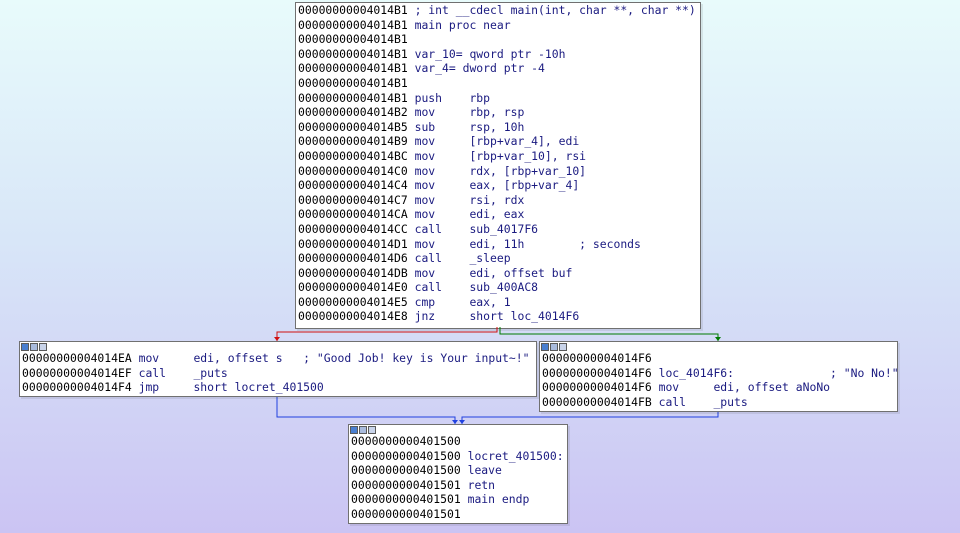  I want to click on disasm-line: 00000000004014B2 mov rbp, rsp, so click(498, 112).